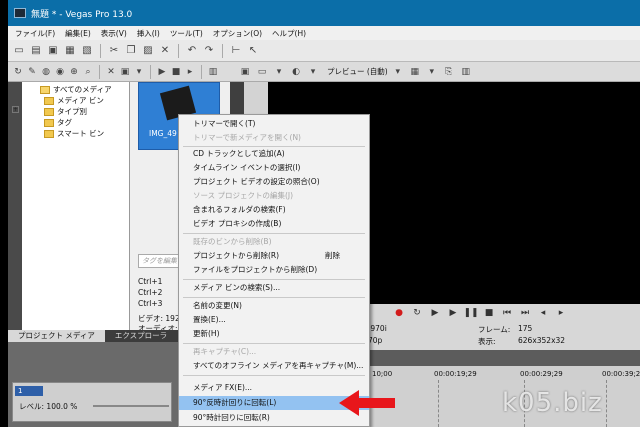  What do you see at coordinates (289, 33) in the screenshot?
I see `menu-help: ヘルプ(H)` at bounding box center [289, 33].